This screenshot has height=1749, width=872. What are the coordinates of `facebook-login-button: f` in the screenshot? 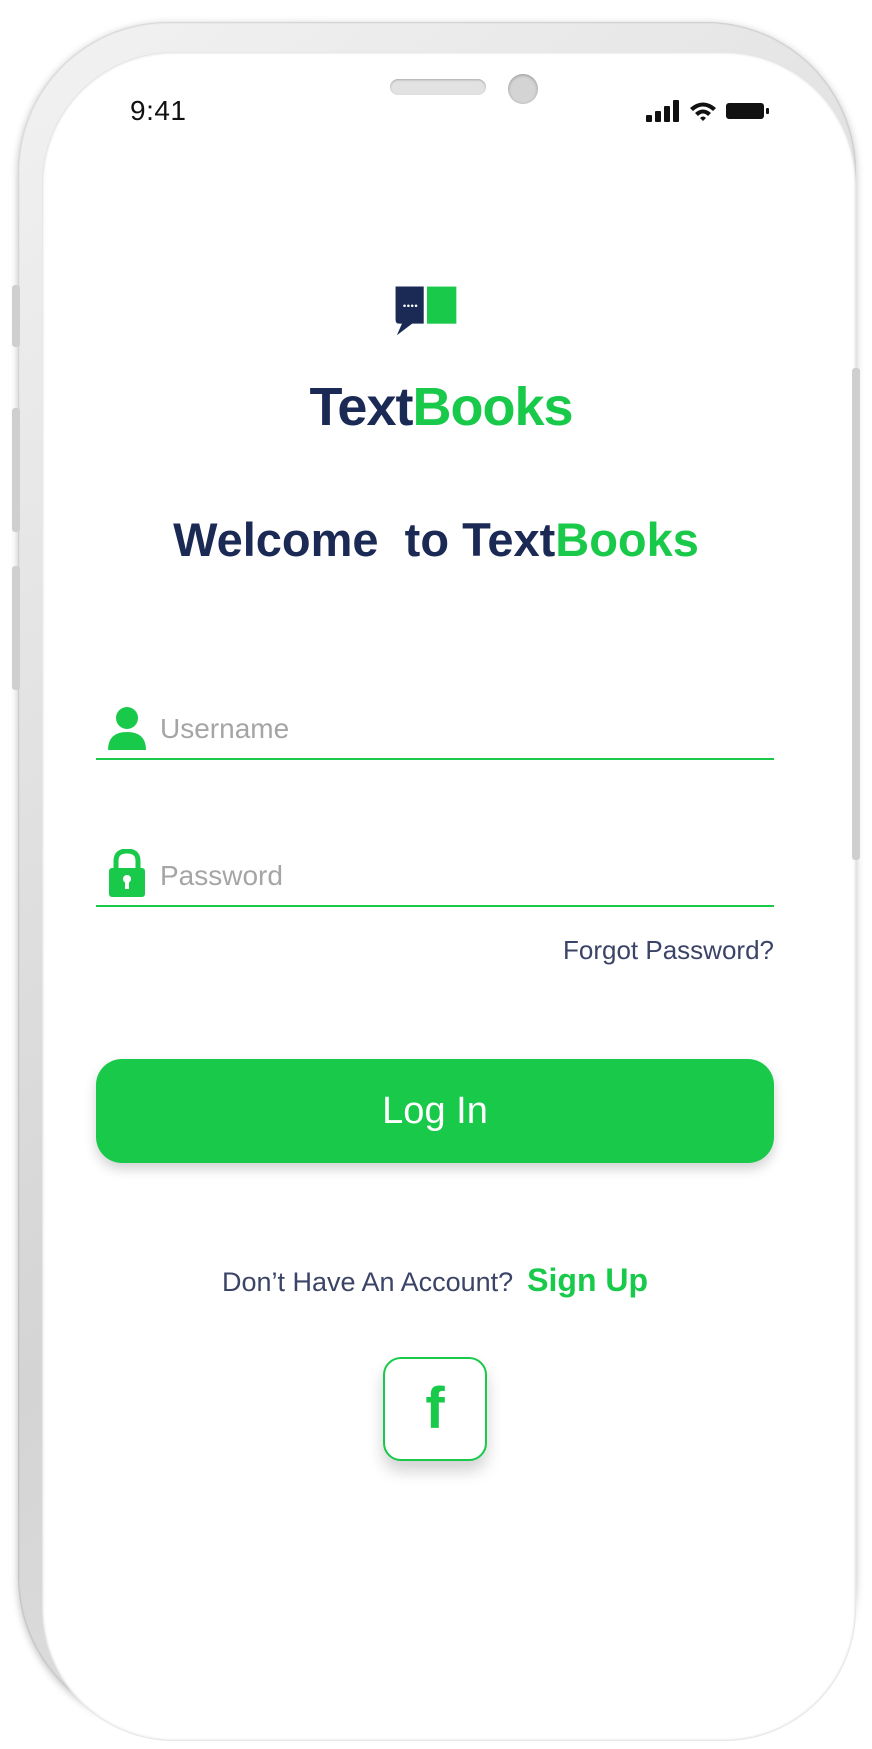 It's located at (435, 1409).